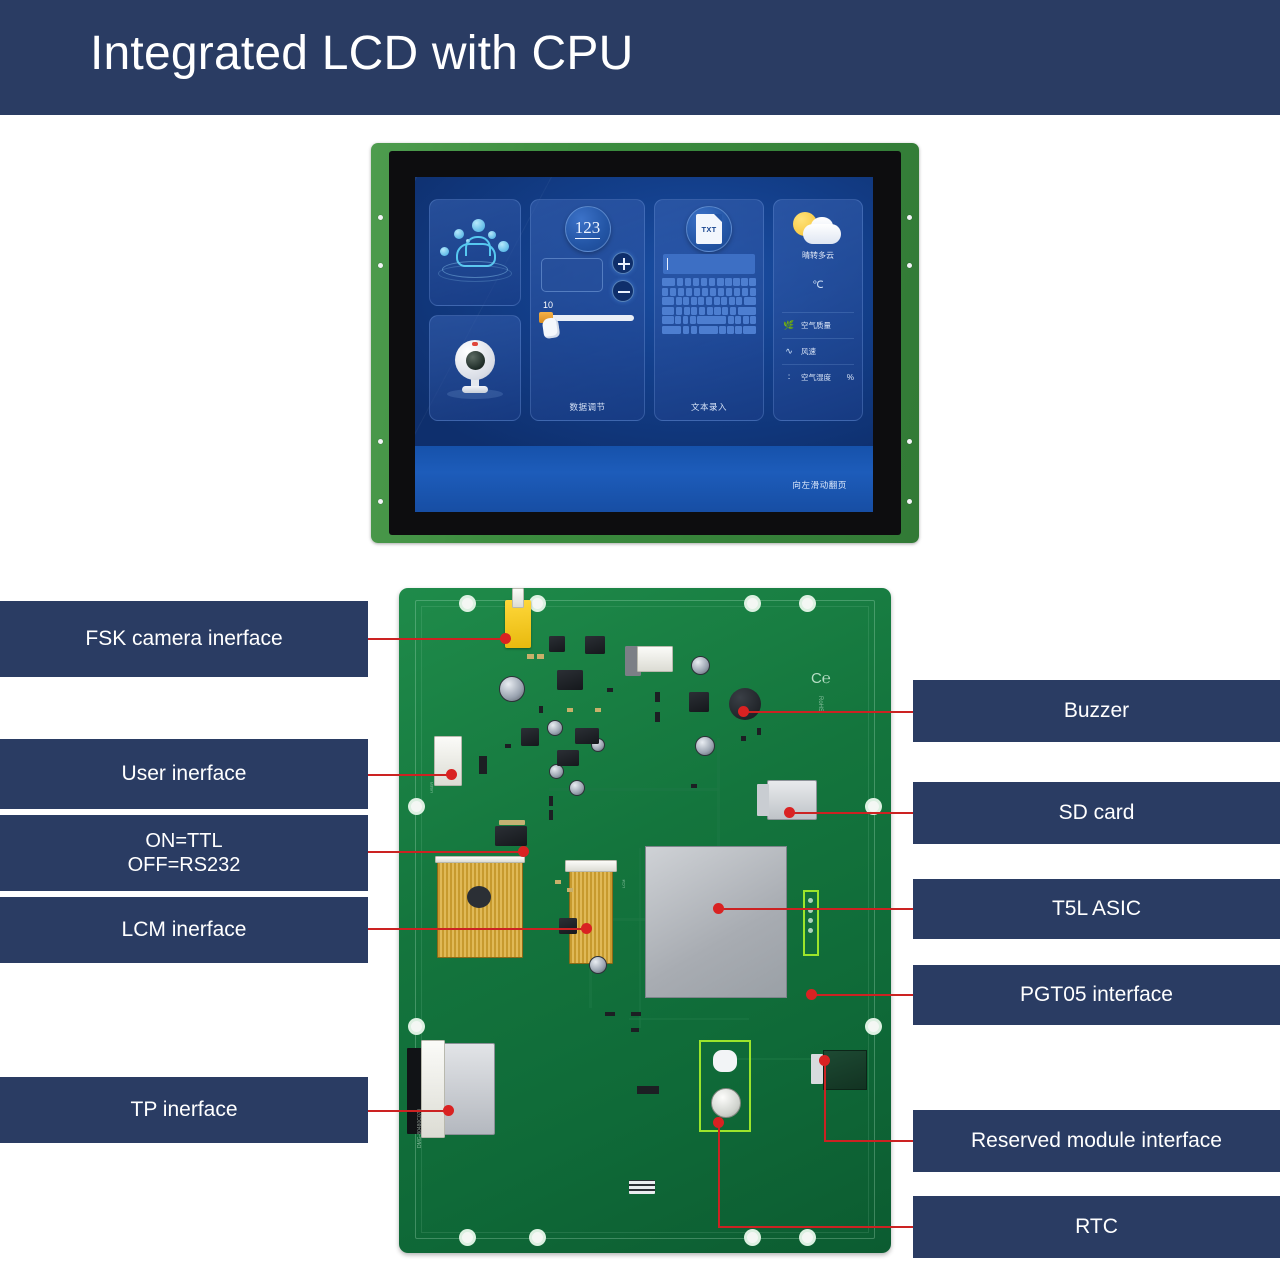 The height and width of the screenshot is (1280, 1280). I want to click on leader-dot-sdcard, so click(789, 812).